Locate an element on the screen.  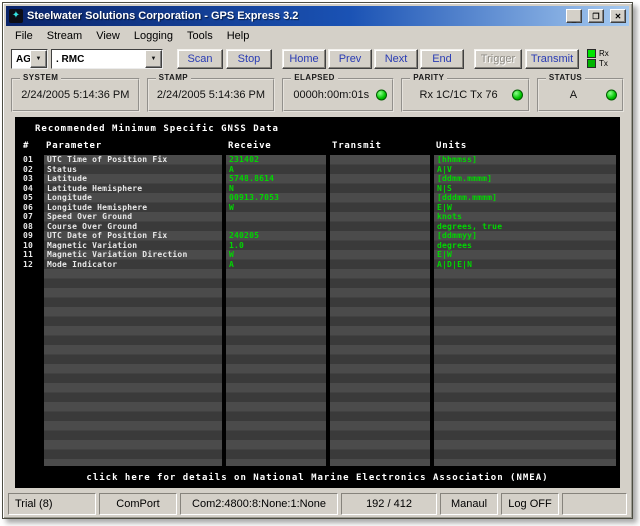
cell-number: 04 is located at coordinates (28, 188).